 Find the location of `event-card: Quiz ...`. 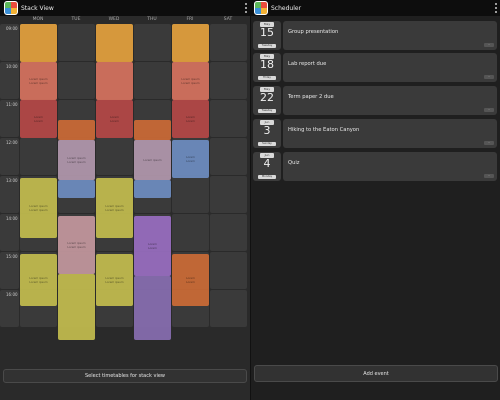

event-card: Quiz ... is located at coordinates (390, 166).